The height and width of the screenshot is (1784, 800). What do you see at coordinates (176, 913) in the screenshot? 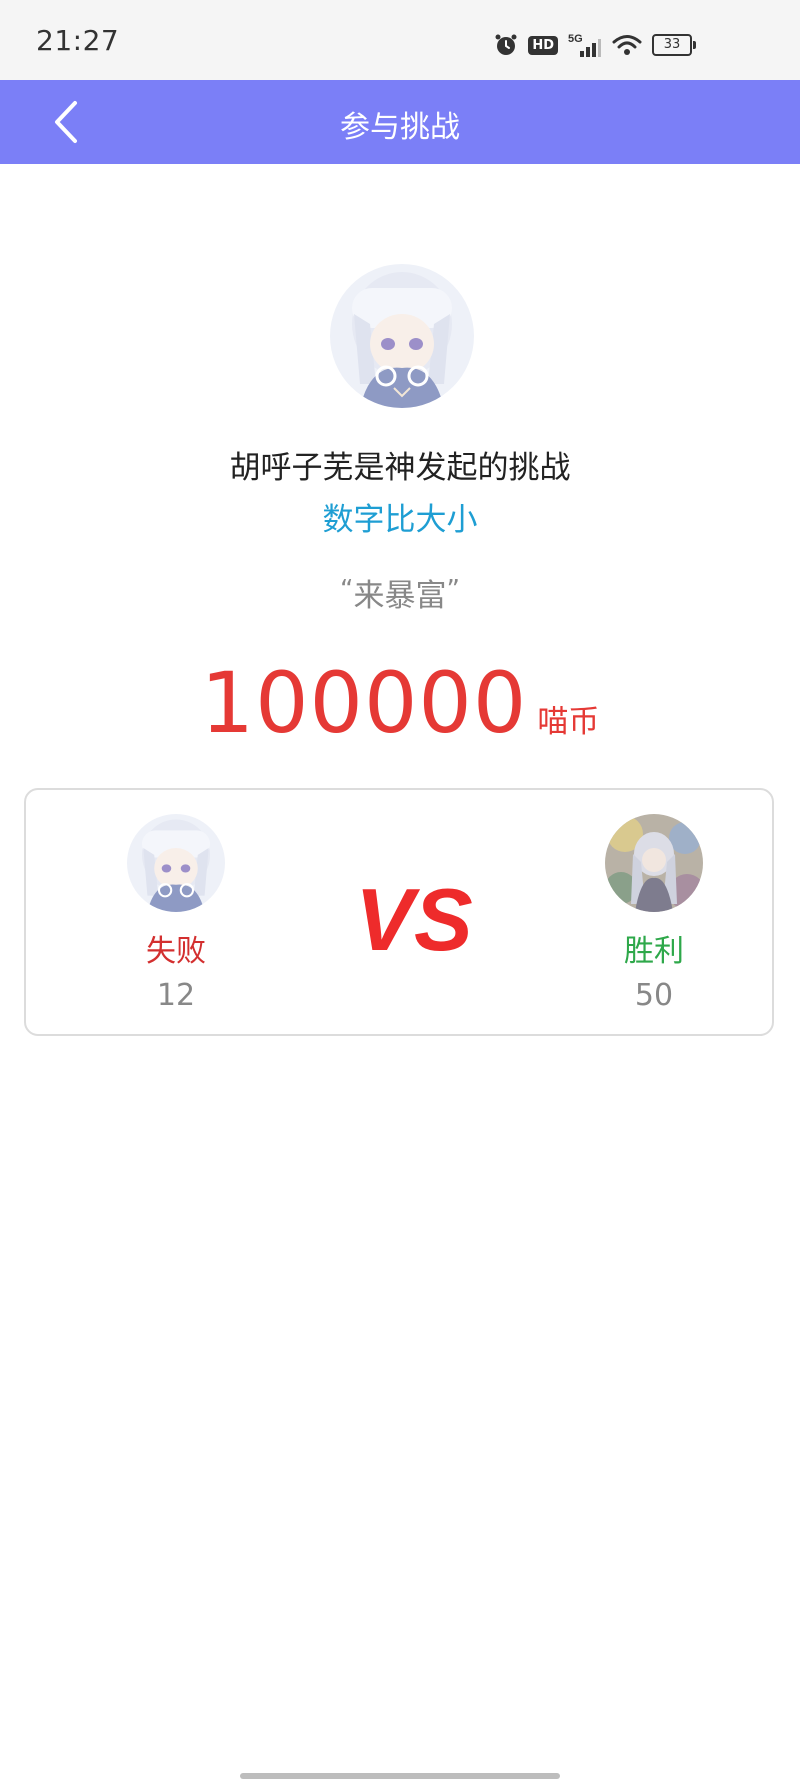
I see `left-player: 失败 12` at bounding box center [176, 913].